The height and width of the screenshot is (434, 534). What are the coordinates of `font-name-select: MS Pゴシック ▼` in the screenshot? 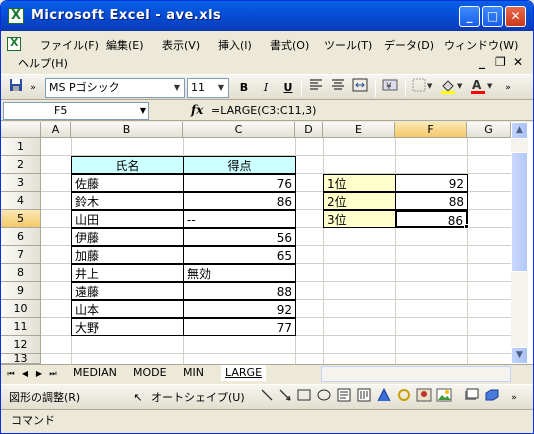 It's located at (115, 88).